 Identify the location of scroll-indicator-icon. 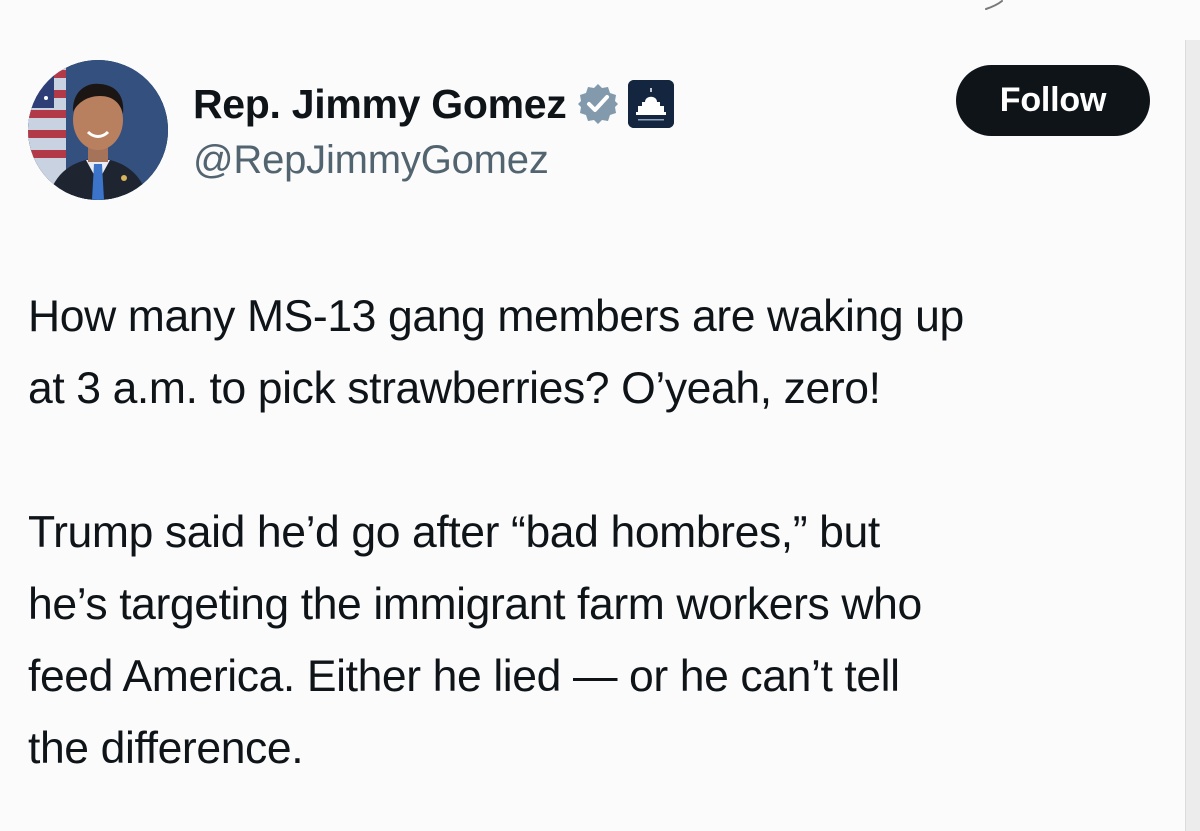
(994, 5).